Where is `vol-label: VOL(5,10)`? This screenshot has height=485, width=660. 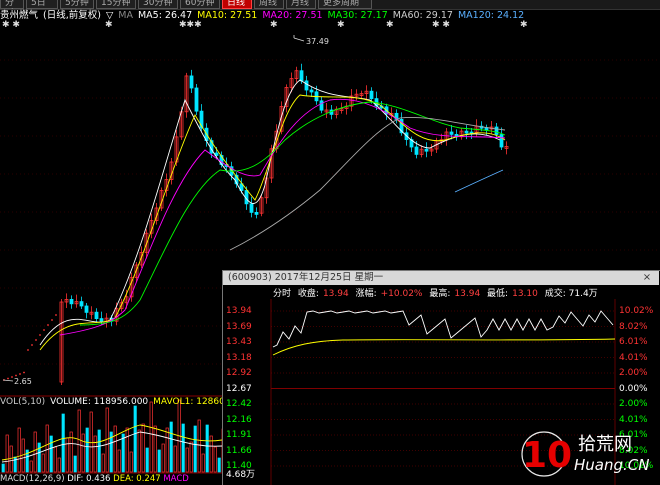 vol-label: VOL(5,10) is located at coordinates (23, 402).